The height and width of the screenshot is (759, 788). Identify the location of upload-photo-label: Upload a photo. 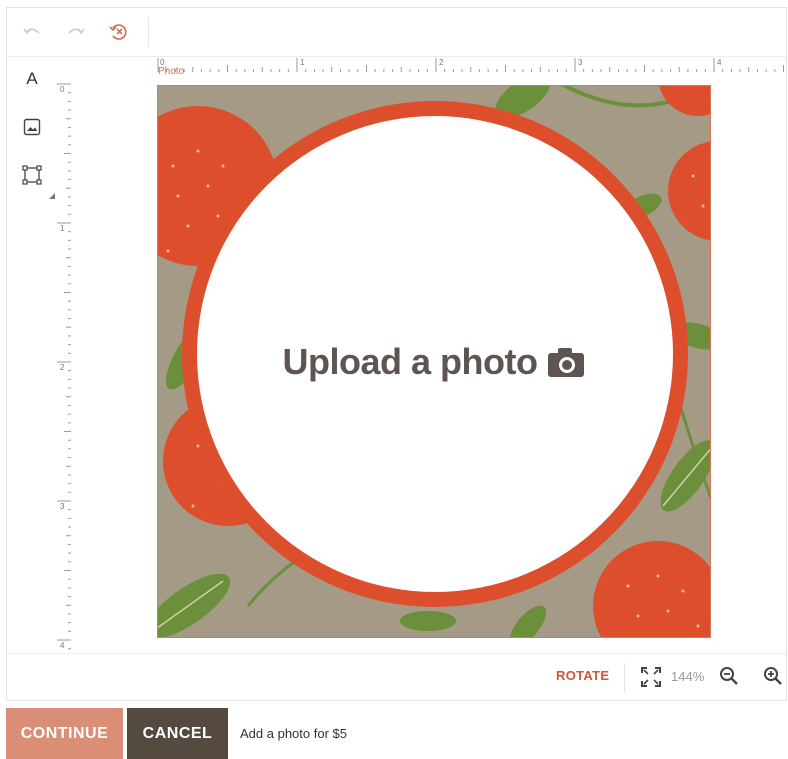
(410, 361).